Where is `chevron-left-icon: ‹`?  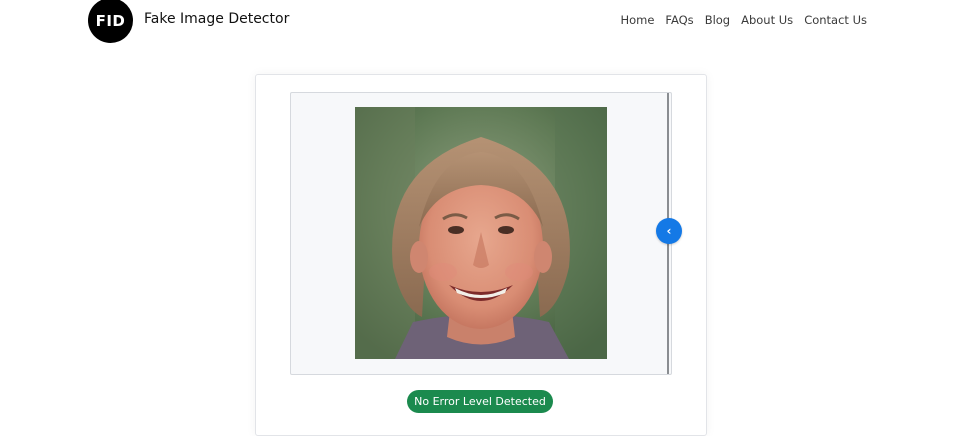
chevron-left-icon: ‹ is located at coordinates (669, 231).